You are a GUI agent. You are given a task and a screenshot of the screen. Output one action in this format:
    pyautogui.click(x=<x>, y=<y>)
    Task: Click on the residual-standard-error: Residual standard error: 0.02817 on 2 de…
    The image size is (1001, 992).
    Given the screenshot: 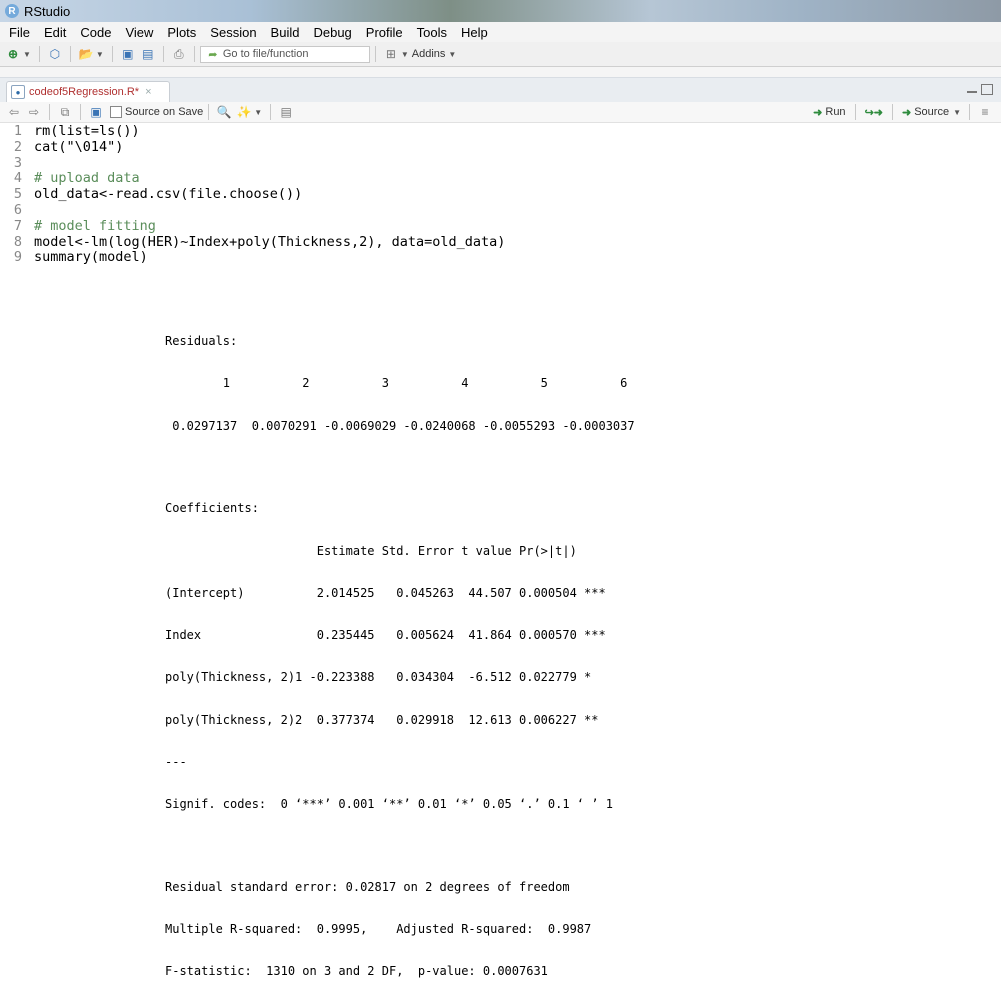 What is the action you would take?
    pyautogui.click(x=367, y=886)
    